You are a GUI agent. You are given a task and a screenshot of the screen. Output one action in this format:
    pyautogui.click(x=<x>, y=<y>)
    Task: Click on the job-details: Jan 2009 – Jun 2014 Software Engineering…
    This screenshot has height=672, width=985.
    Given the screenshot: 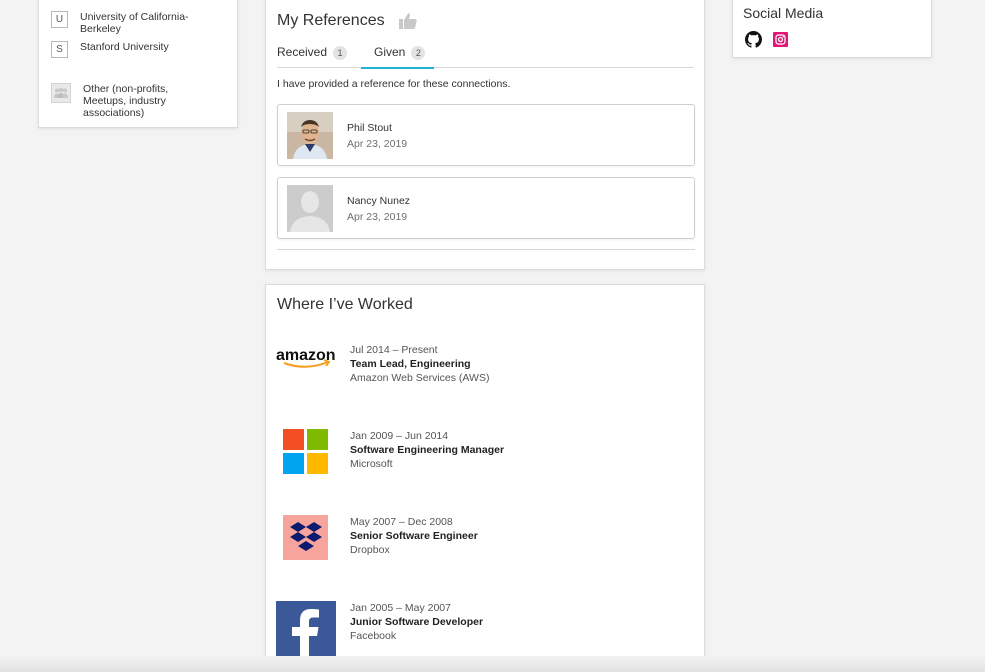 What is the action you would take?
    pyautogui.click(x=427, y=450)
    